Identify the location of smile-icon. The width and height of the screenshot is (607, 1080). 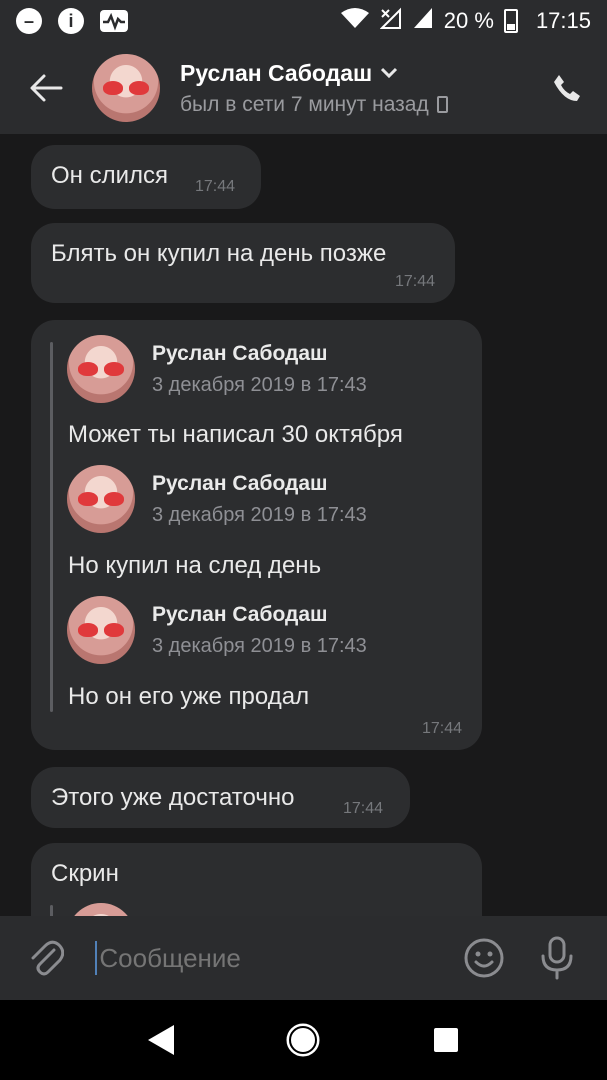
(484, 958).